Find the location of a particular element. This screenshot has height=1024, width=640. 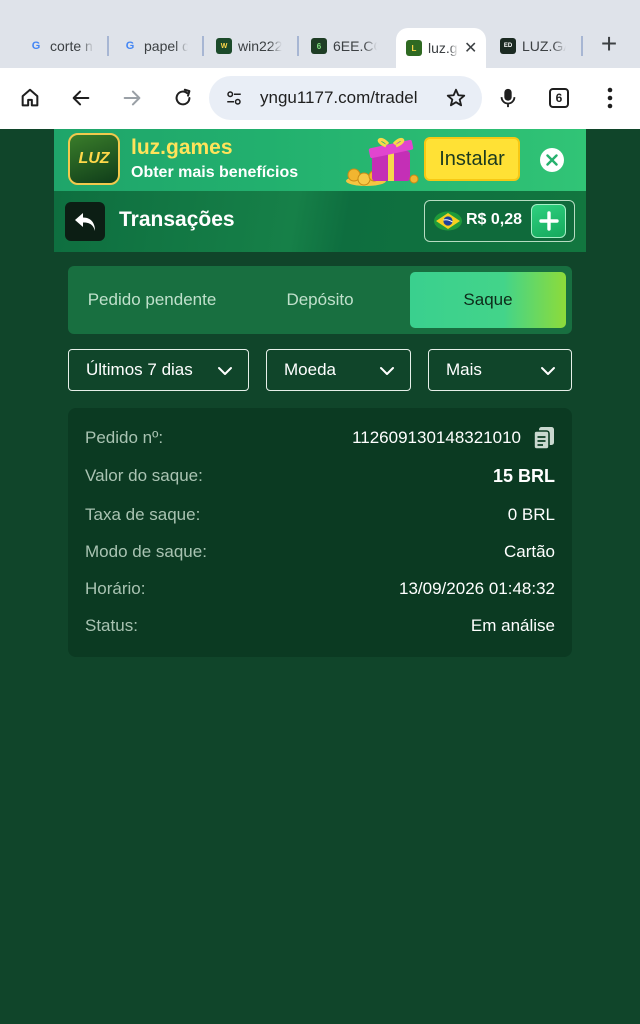

browser-tab-label: corte n is located at coordinates (71, 46).